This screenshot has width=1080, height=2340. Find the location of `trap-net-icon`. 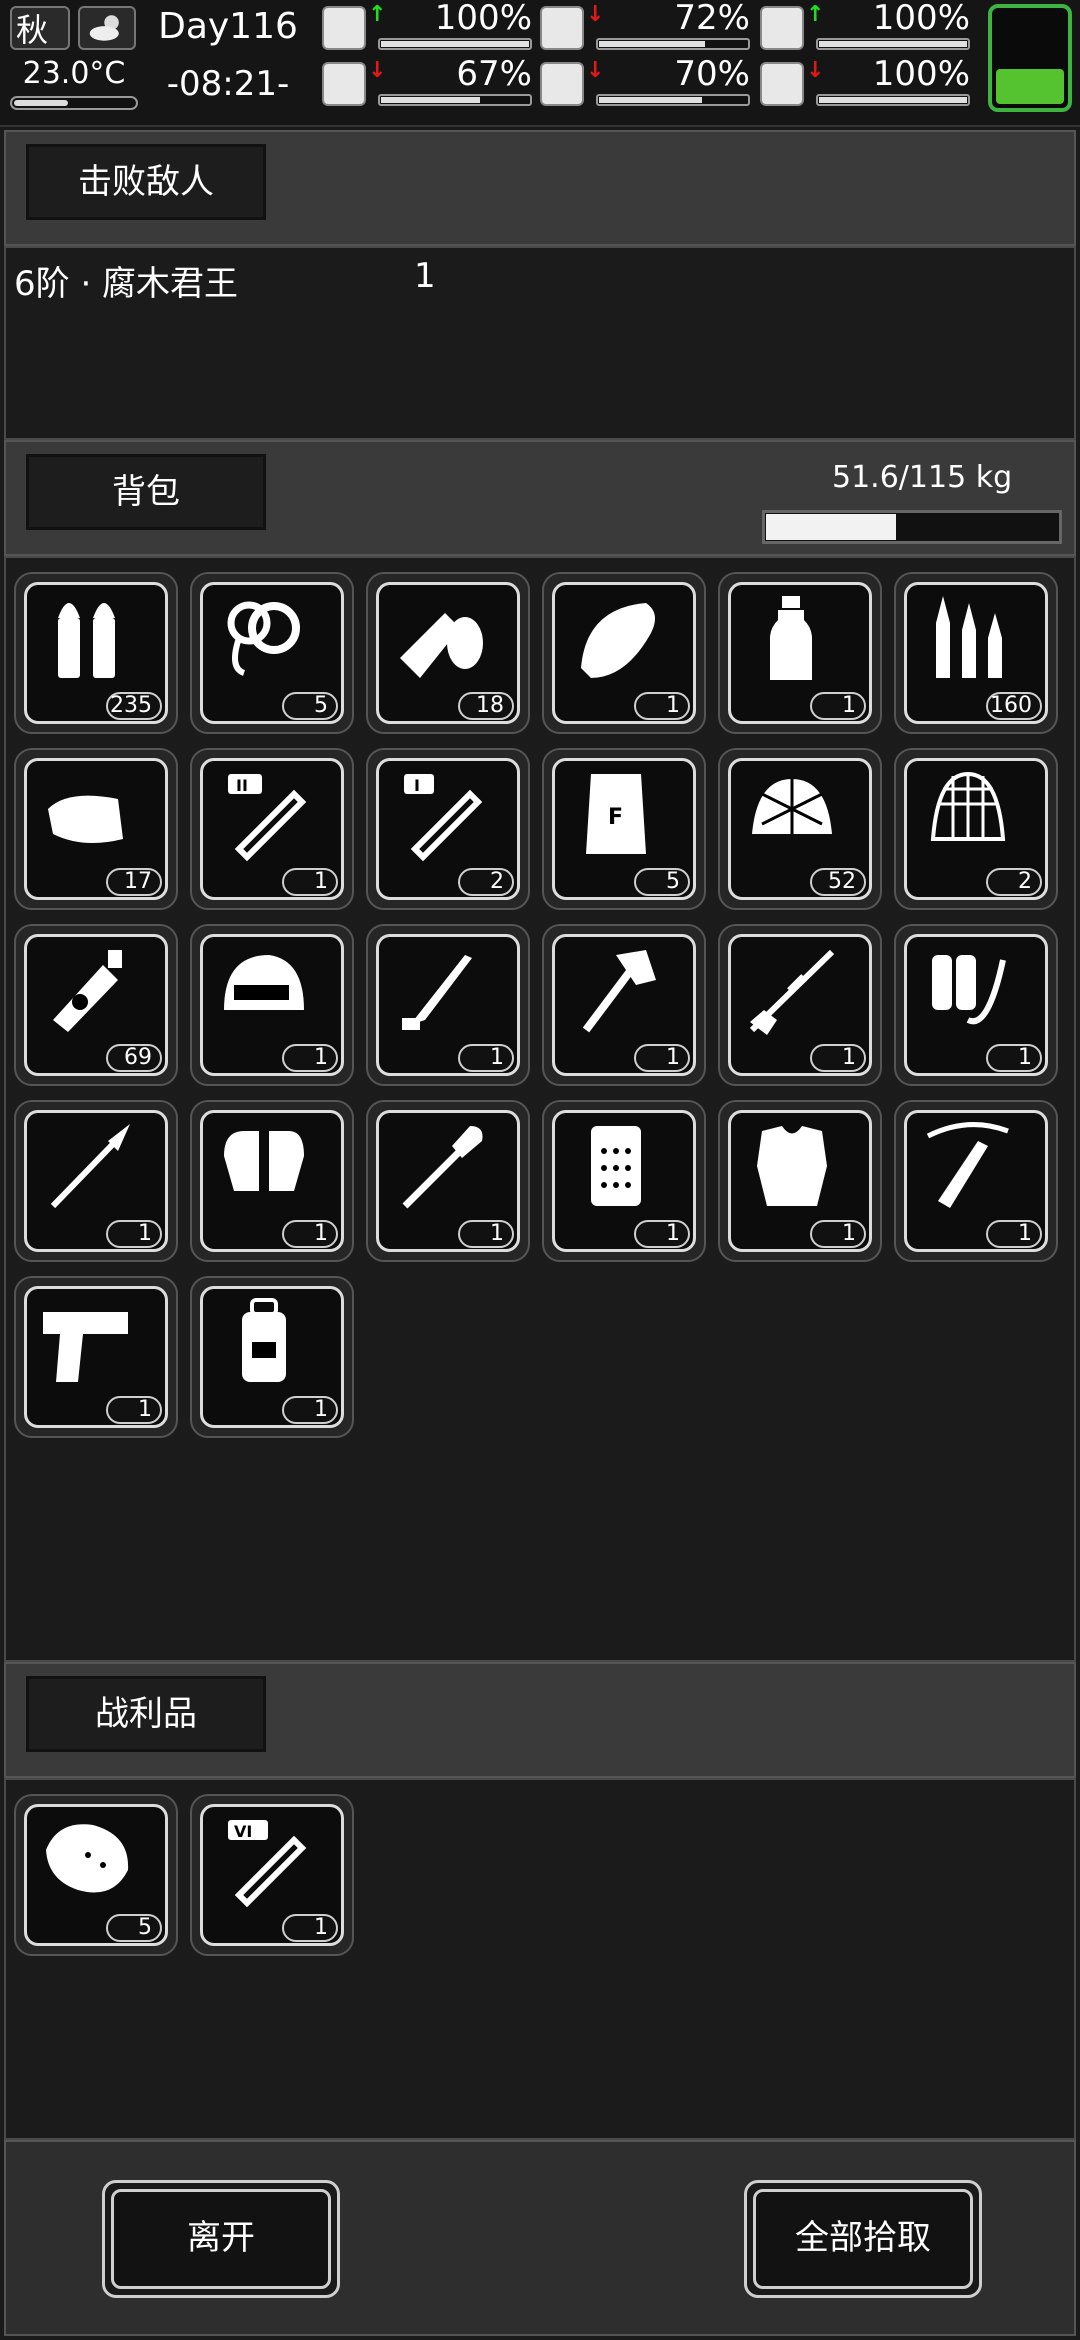

trap-net-icon is located at coordinates (968, 806).